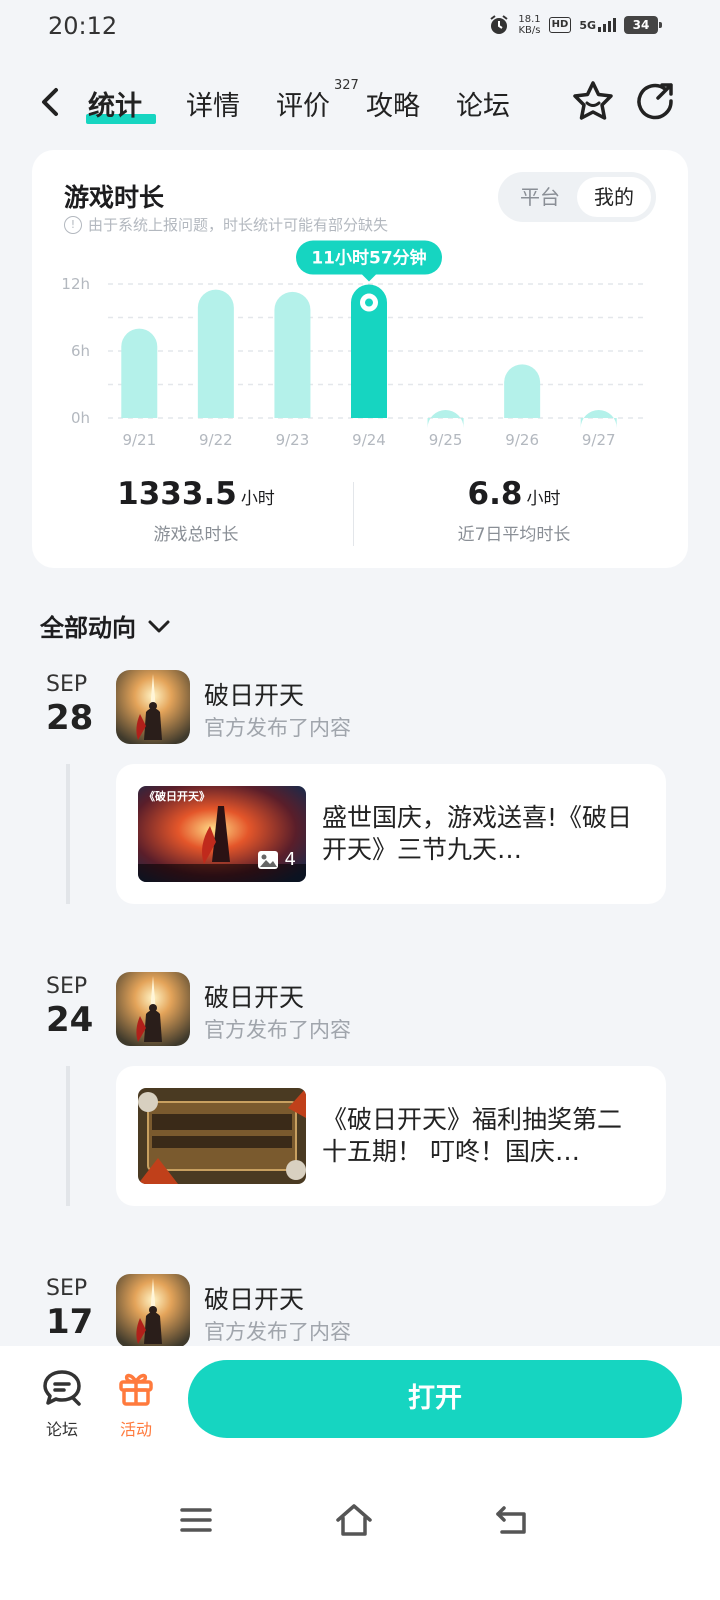  Describe the element at coordinates (514, 535) in the screenshot. I see `avg-label: 近7日平均时长` at that location.